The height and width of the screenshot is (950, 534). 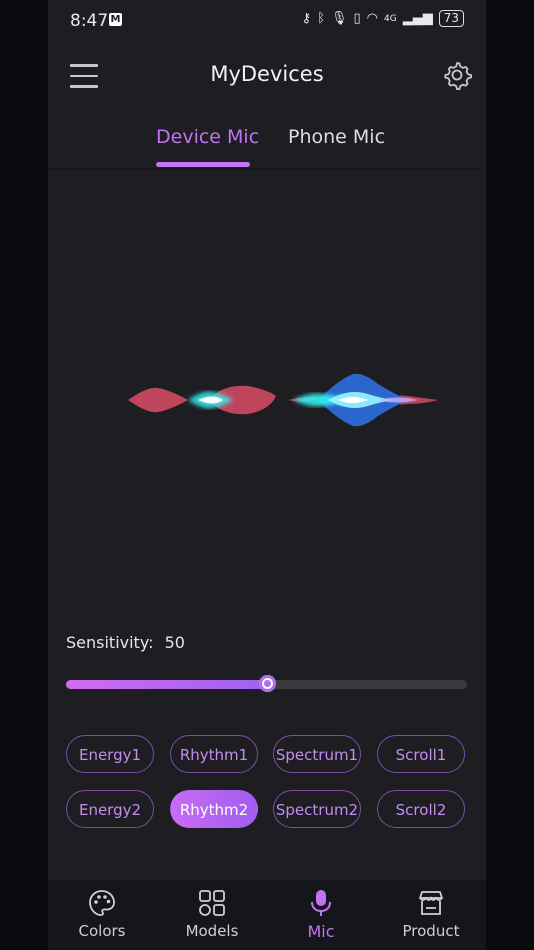 What do you see at coordinates (431, 931) in the screenshot?
I see `nav-product-label: Product` at bounding box center [431, 931].